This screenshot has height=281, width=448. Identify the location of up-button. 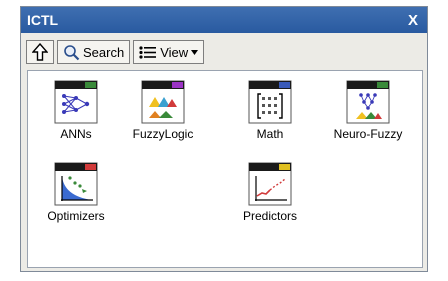
(40, 52).